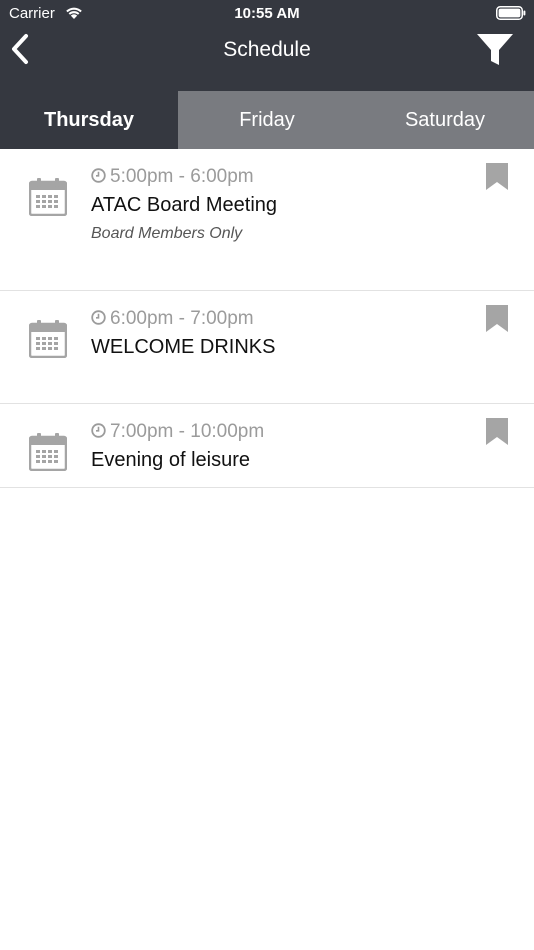 The image size is (534, 950). I want to click on event-title: ATAC Board Meeting, so click(184, 205).